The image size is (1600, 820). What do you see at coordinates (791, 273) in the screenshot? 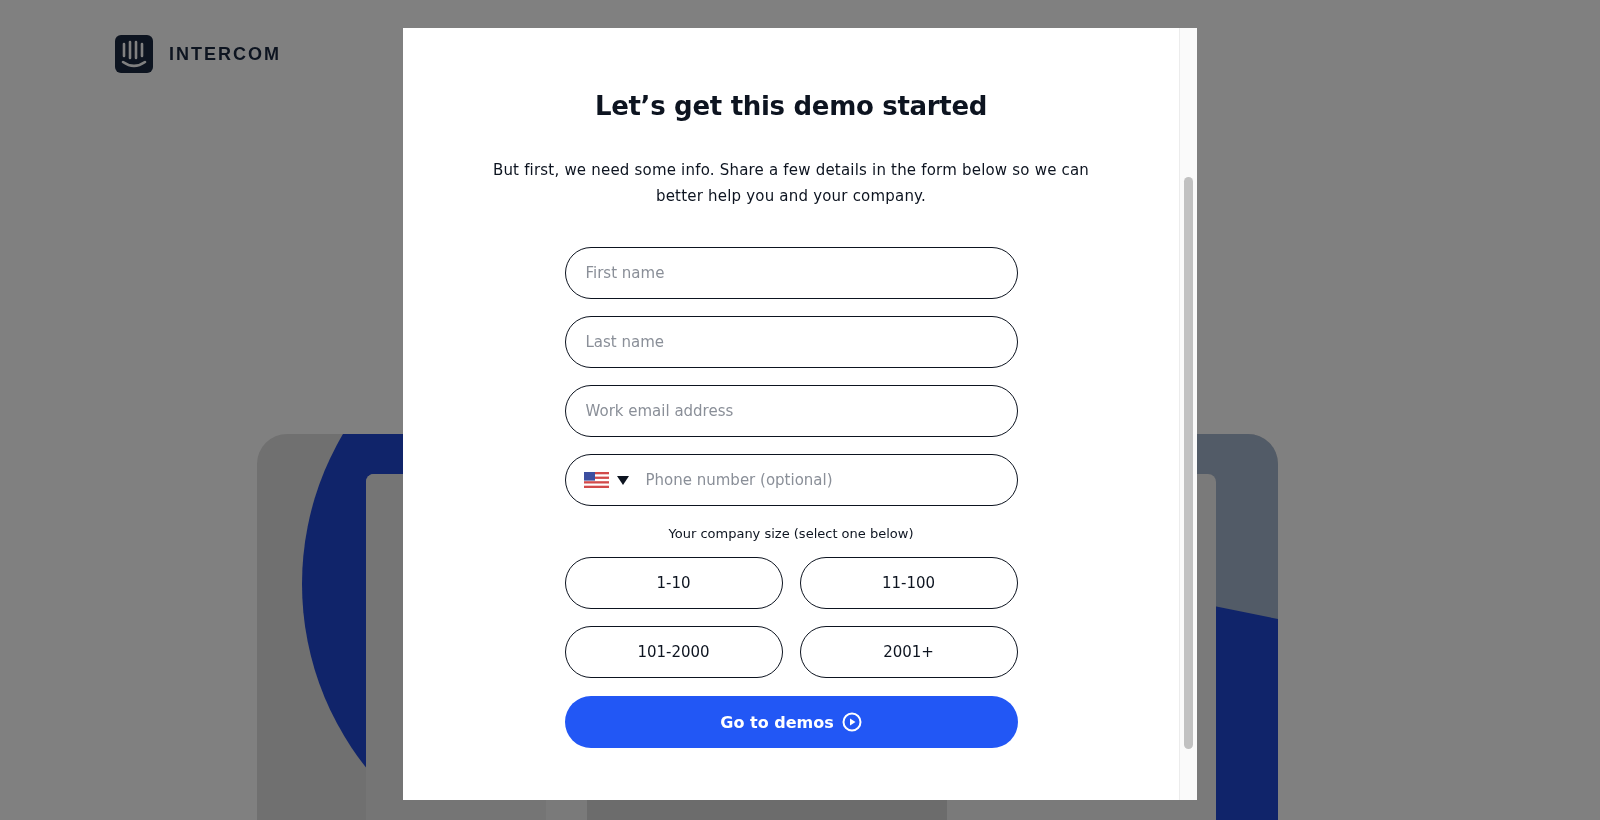
I see `text-field: First name` at bounding box center [791, 273].